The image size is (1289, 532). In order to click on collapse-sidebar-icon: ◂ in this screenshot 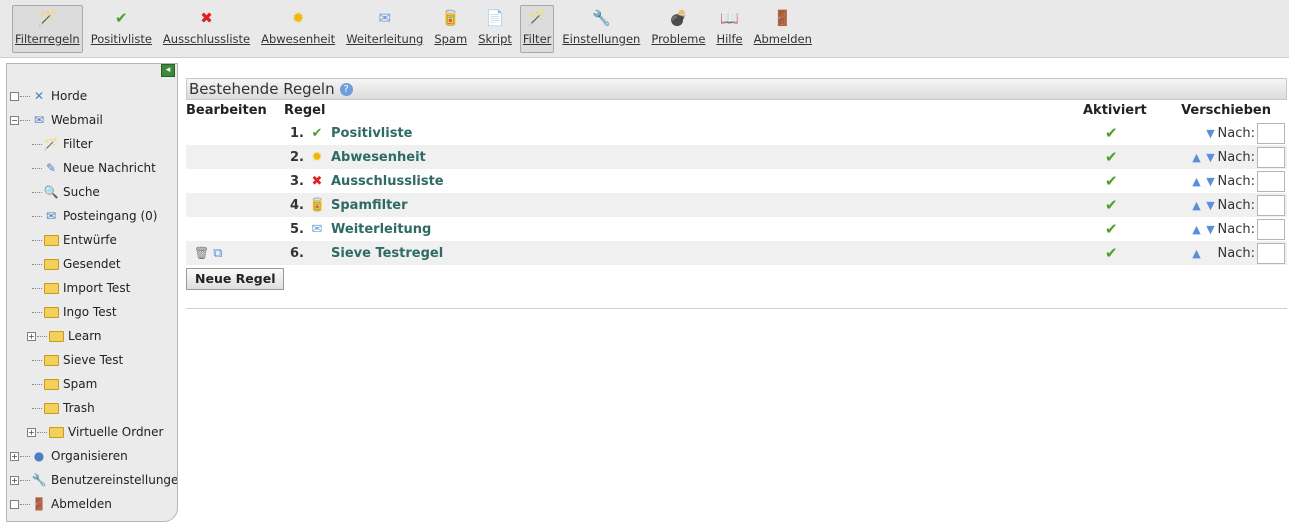, I will do `click(168, 70)`.